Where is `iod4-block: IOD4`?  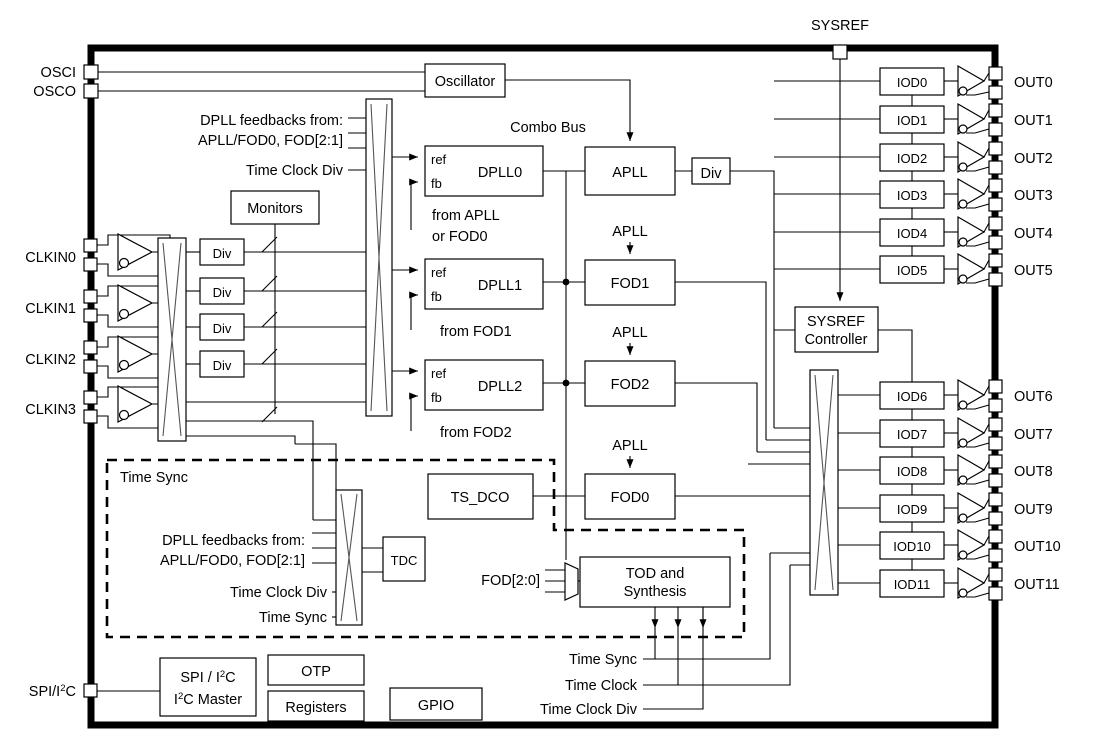 iod4-block: IOD4 is located at coordinates (912, 232).